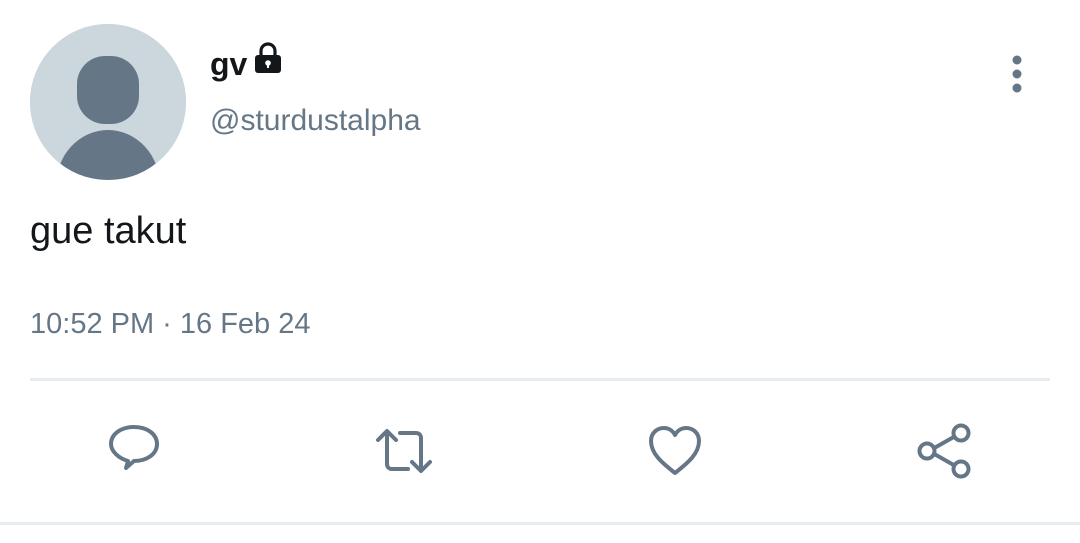 Image resolution: width=1080 pixels, height=543 pixels. I want to click on reply-icon, so click(134, 447).